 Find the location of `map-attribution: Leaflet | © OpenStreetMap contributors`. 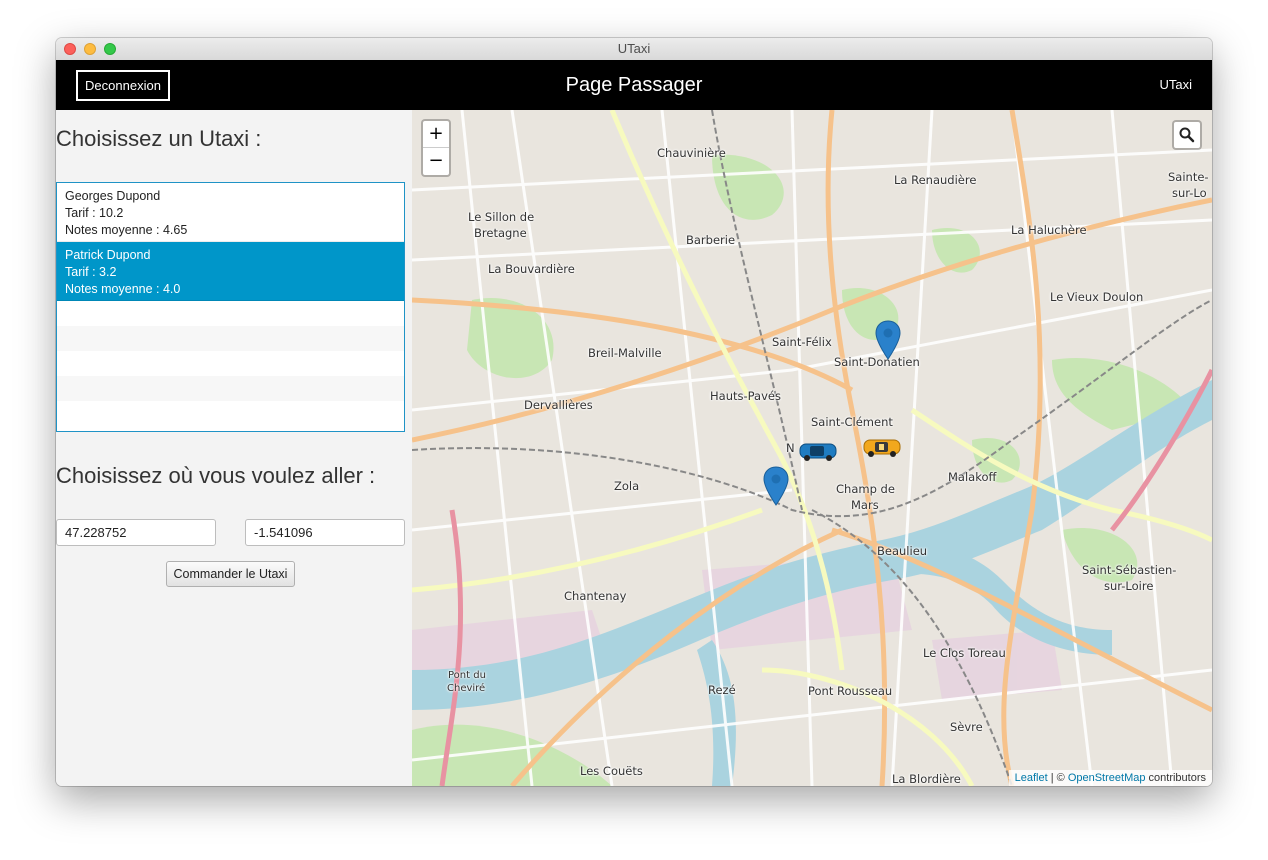

map-attribution: Leaflet | © OpenStreetMap contributors is located at coordinates (1110, 778).